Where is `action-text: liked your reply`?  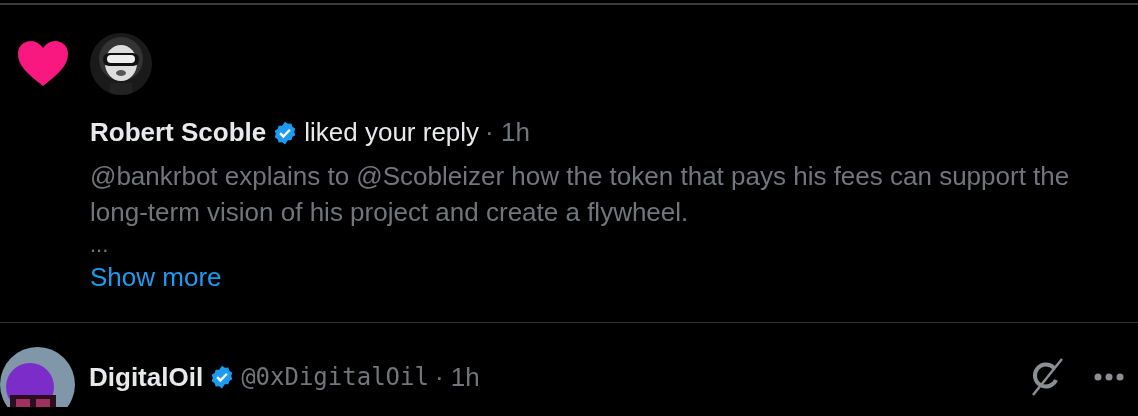
action-text: liked your reply is located at coordinates (392, 132).